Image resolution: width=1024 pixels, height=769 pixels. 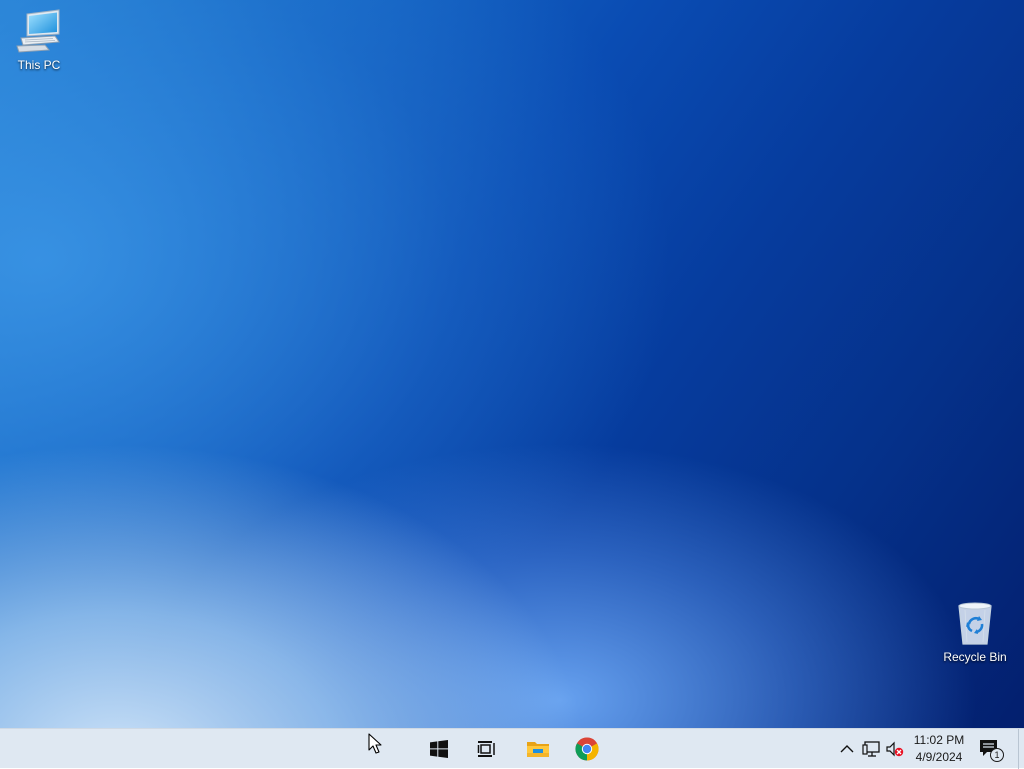 I want to click on clock-date: 4/9/2024, so click(x=939, y=757).